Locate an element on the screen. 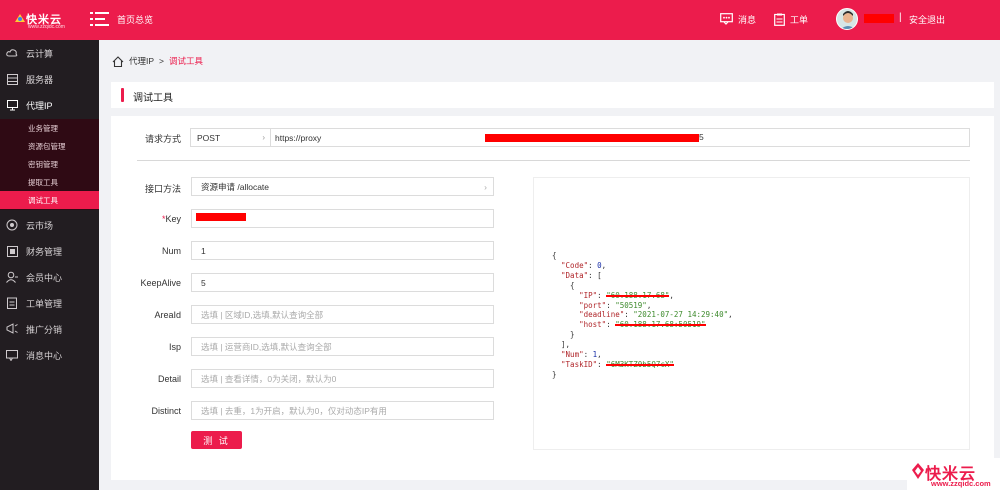 The image size is (1000, 490). logo-mark-icon is located at coordinates (20, 18).